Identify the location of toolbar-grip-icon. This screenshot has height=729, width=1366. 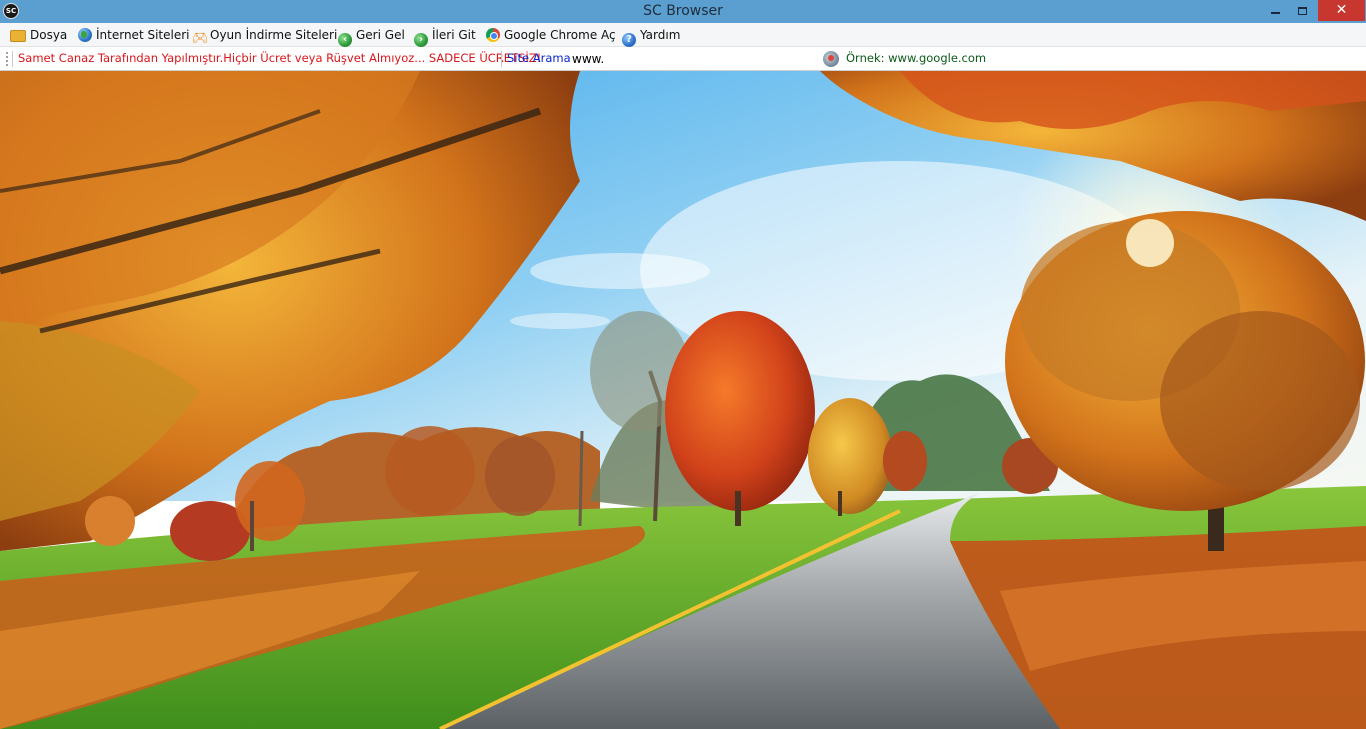
(7, 59).